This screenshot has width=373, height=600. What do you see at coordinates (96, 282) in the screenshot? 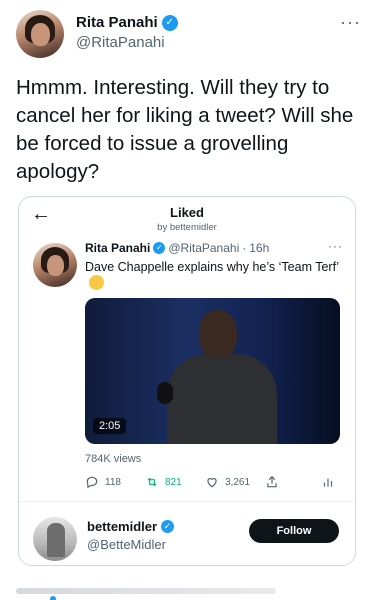
I see `smirk-emoji-icon` at bounding box center [96, 282].